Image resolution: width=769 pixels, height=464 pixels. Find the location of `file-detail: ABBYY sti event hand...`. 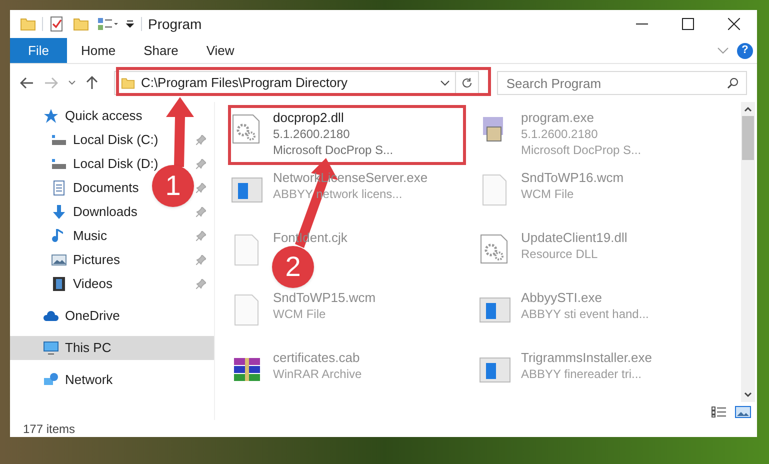

file-detail: ABBYY sti event hand... is located at coordinates (585, 314).